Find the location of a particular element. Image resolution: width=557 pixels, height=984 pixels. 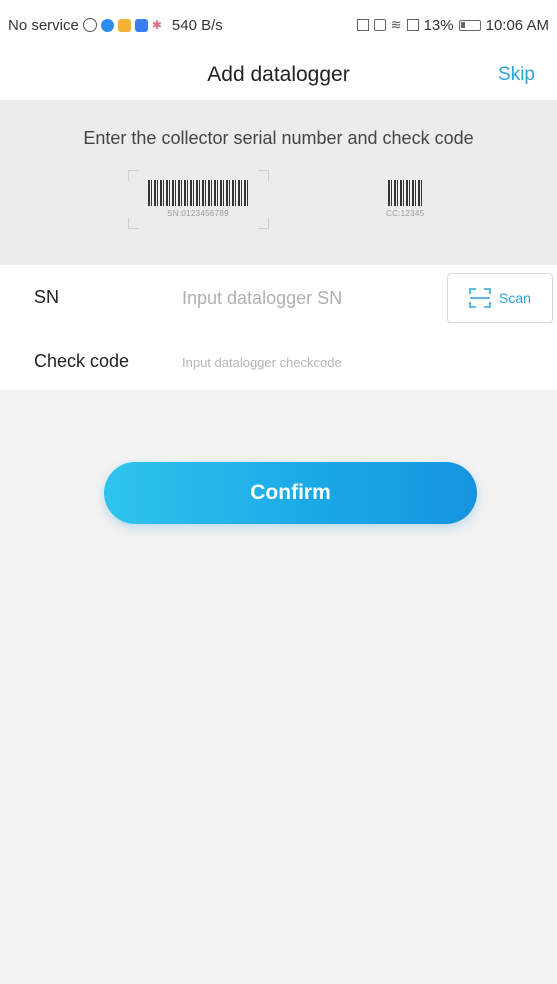

datalogger-form: SN Scan Check code is located at coordinates (278, 327).